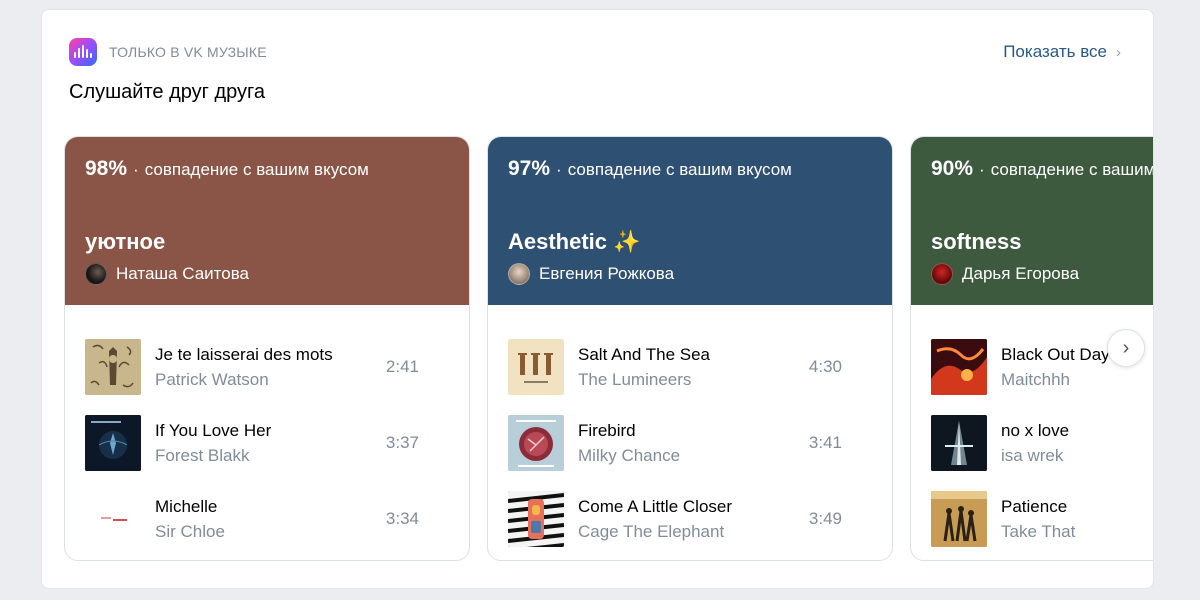 The image size is (1200, 600). What do you see at coordinates (402, 366) in the screenshot?
I see `track-duration: 2:41` at bounding box center [402, 366].